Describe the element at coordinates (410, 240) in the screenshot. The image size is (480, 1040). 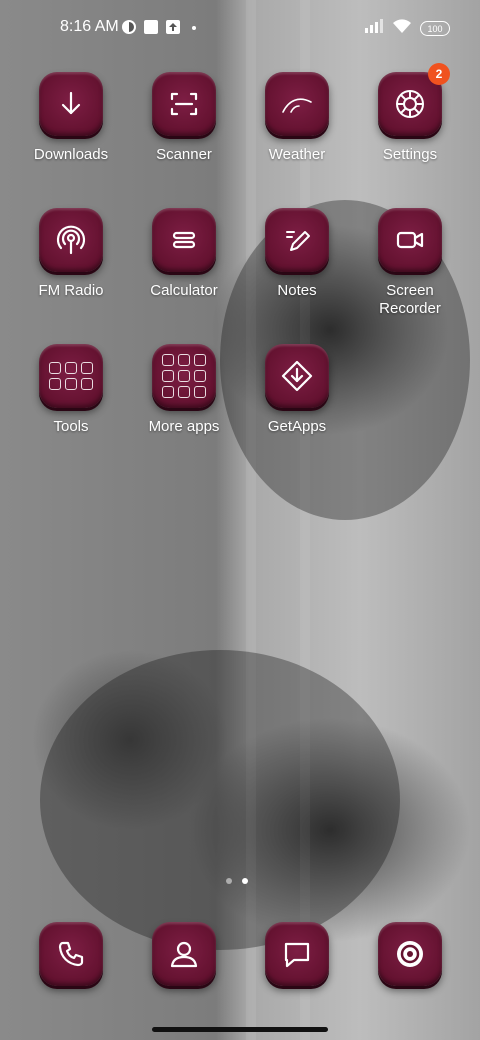
I see `video-camera-icon` at that location.